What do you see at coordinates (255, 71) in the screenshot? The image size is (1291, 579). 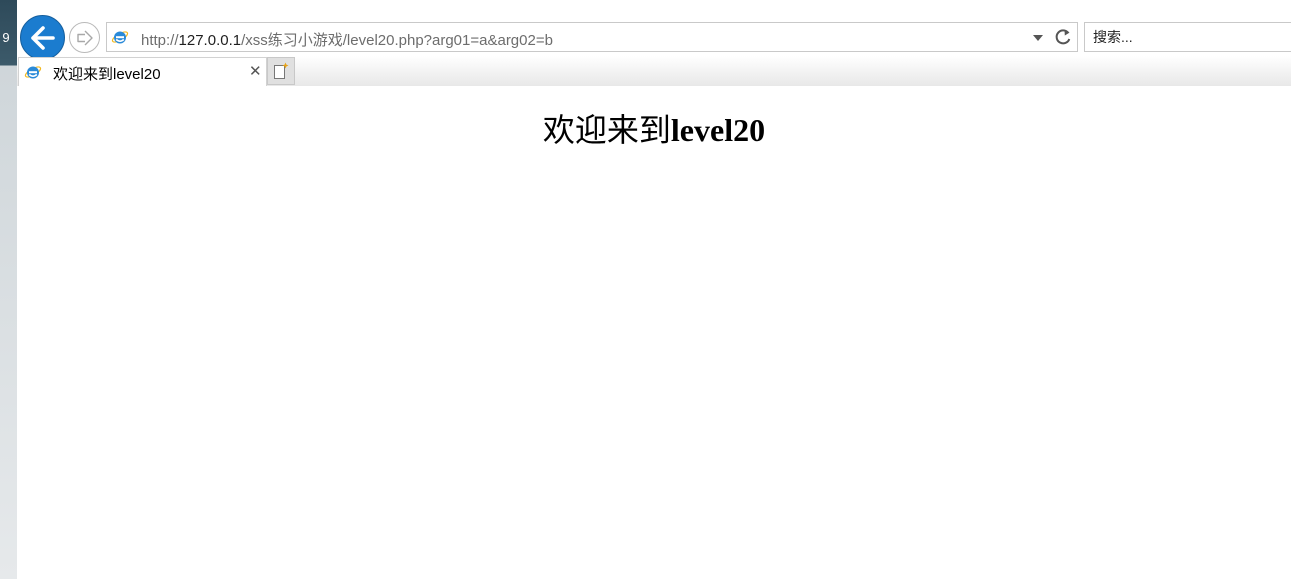 I see `close-icon: ✕` at bounding box center [255, 71].